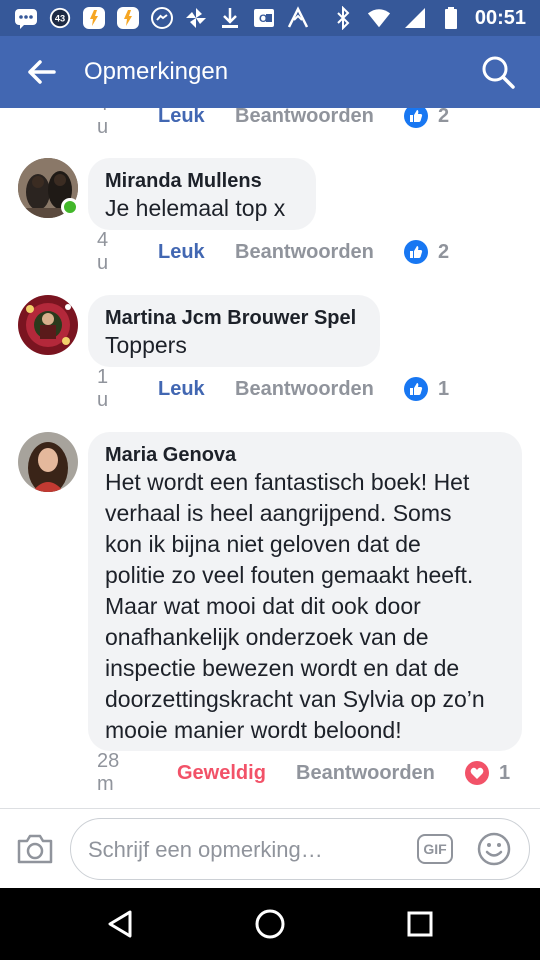 The width and height of the screenshot is (540, 960). Describe the element at coordinates (415, 18) in the screenshot. I see `signal-icon` at that location.